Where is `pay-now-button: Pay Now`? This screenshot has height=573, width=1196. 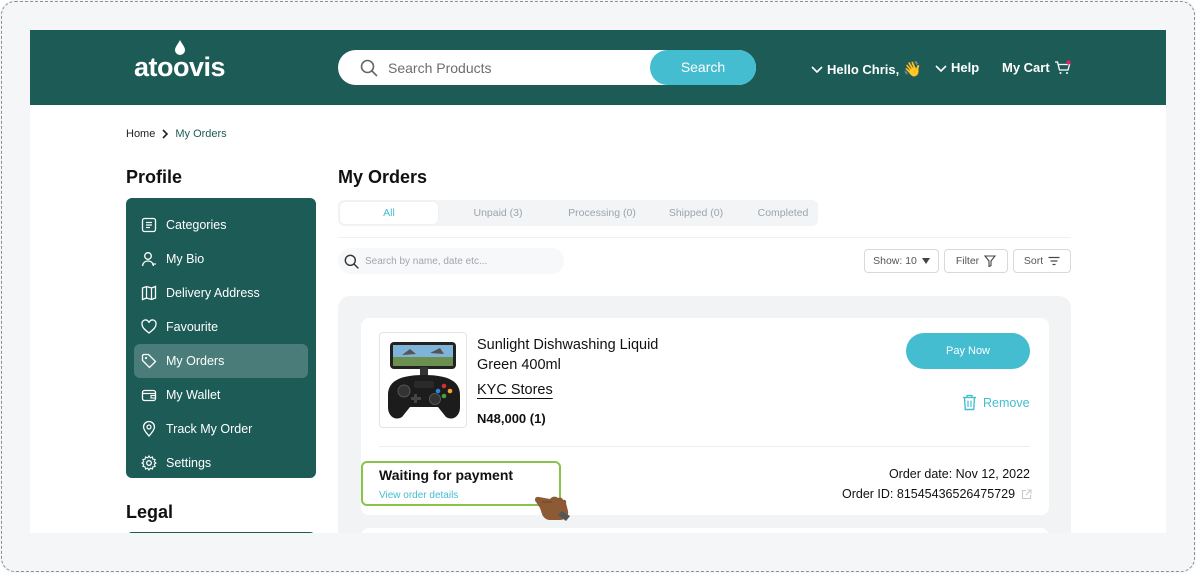 pay-now-button: Pay Now is located at coordinates (968, 351).